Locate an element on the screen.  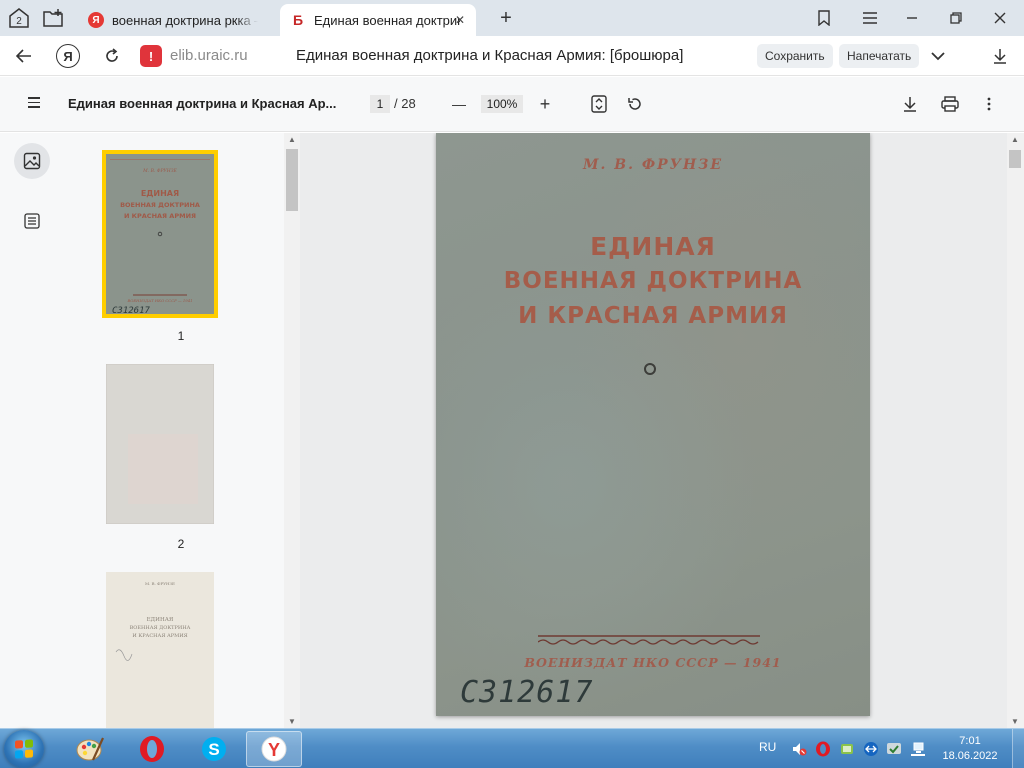
svg-text: М. В. ФРУНЗЕ is located at coordinates (159, 171).